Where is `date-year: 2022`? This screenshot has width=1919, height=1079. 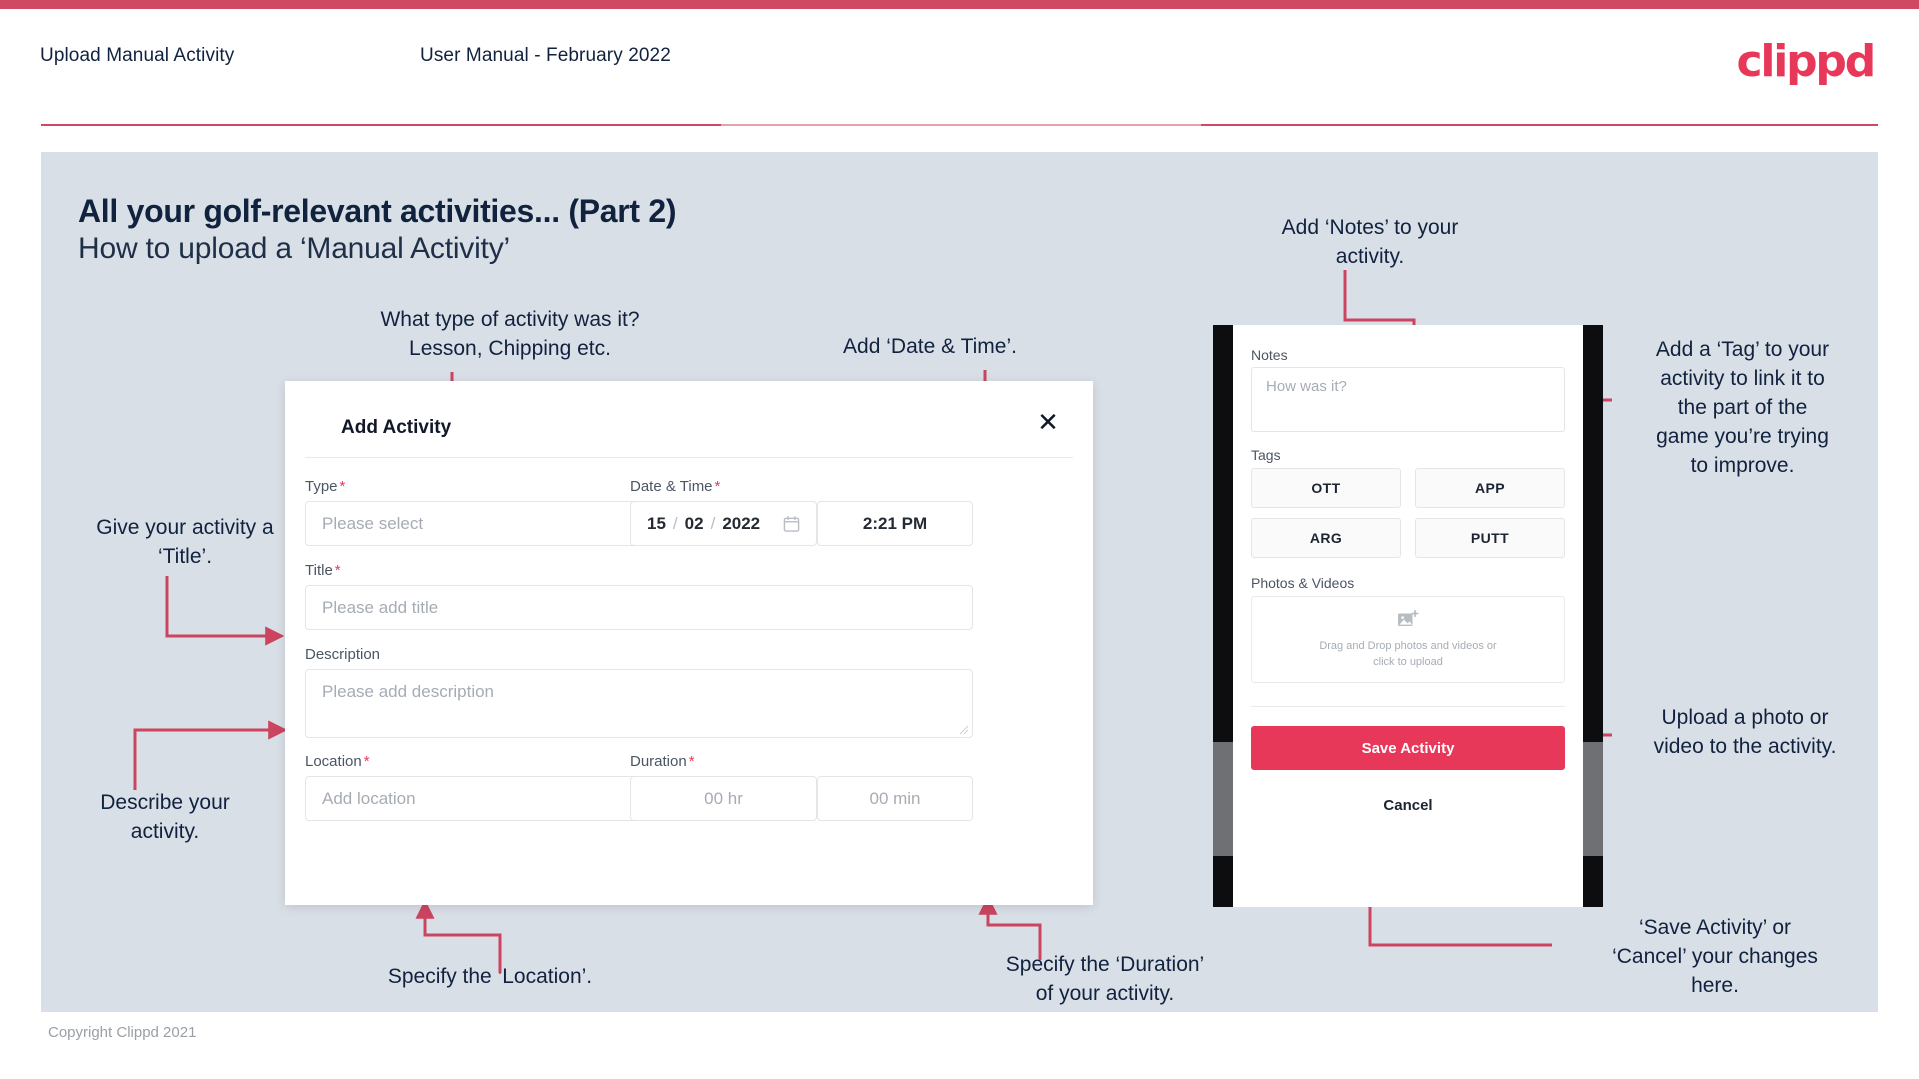
date-year: 2022 is located at coordinates (741, 523).